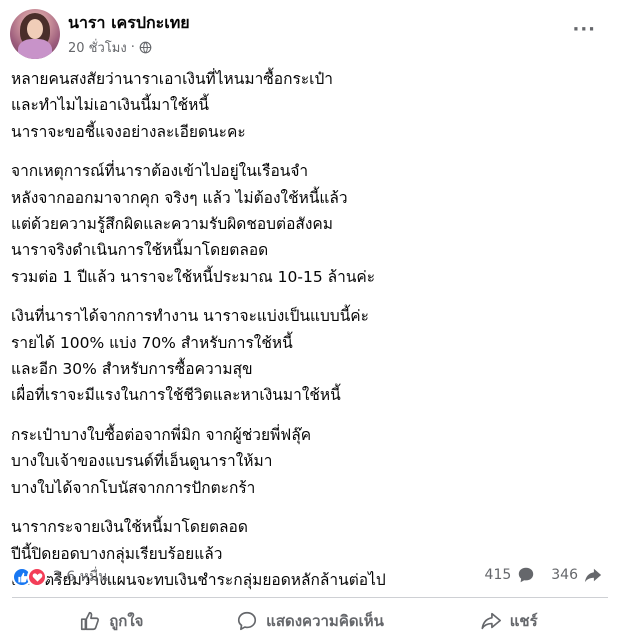 Image resolution: width=620 pixels, height=644 pixels. What do you see at coordinates (152, 342) in the screenshot?
I see `post-line: รายได้ 100% แบ่ง 70% สำหรับการใช้หนี้` at bounding box center [152, 342].